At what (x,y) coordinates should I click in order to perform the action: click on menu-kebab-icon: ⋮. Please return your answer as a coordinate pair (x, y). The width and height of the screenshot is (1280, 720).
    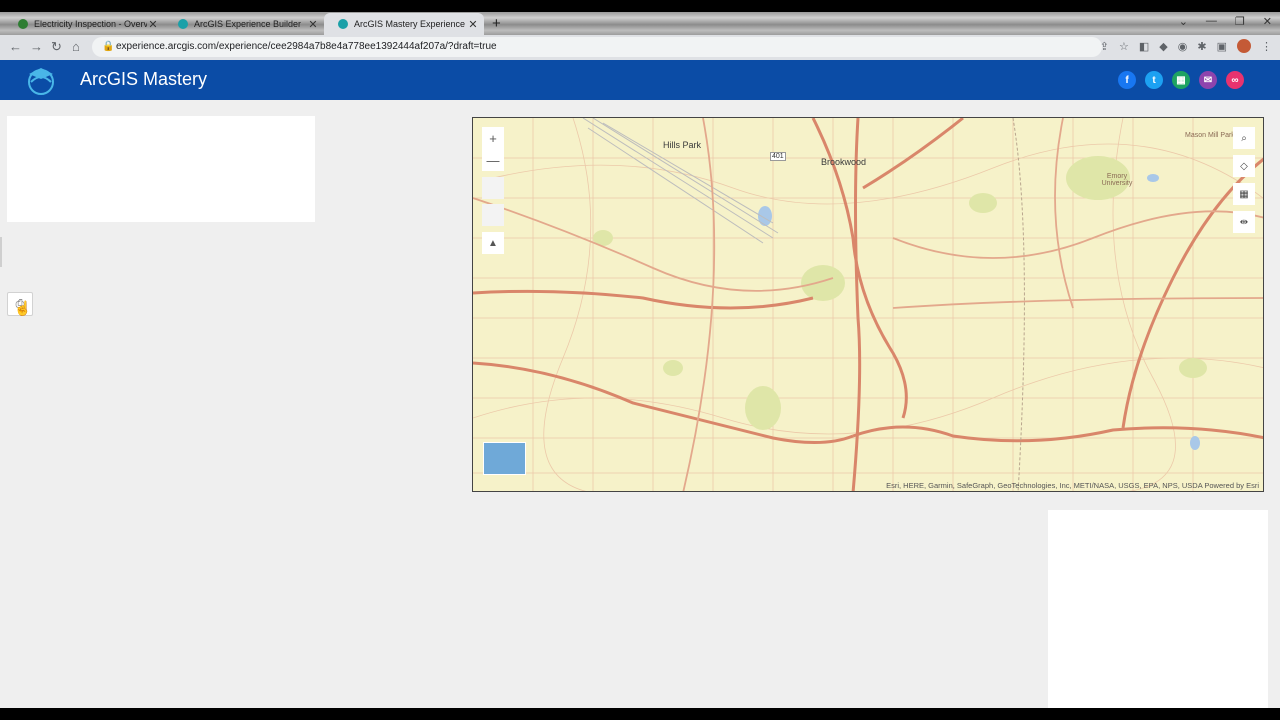
    Looking at the image, I should click on (1266, 46).